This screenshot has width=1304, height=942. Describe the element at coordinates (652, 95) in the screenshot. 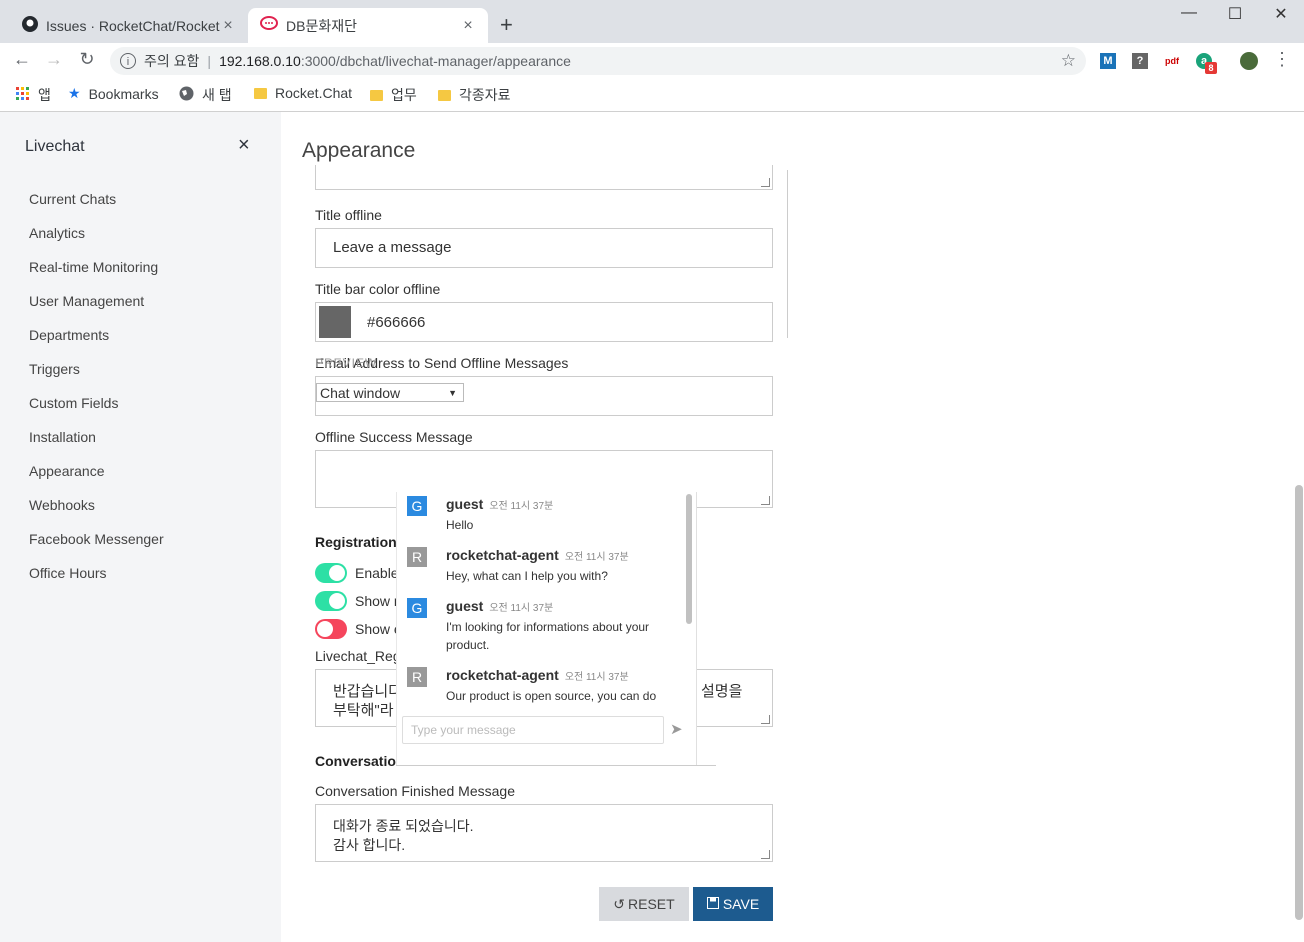

I see `bookmarks-bar: 앱 ★ Bookmarks 새 탭 Rocket.Chat 업무 각종자료` at that location.